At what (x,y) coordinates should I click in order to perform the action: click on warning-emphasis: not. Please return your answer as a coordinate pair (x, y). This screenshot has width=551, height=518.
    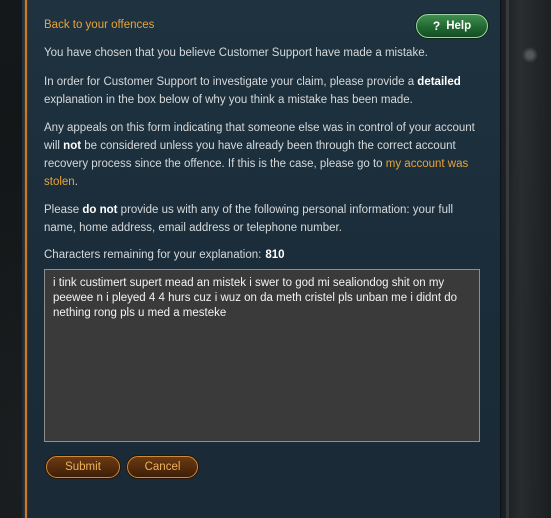
    Looking at the image, I should click on (72, 146).